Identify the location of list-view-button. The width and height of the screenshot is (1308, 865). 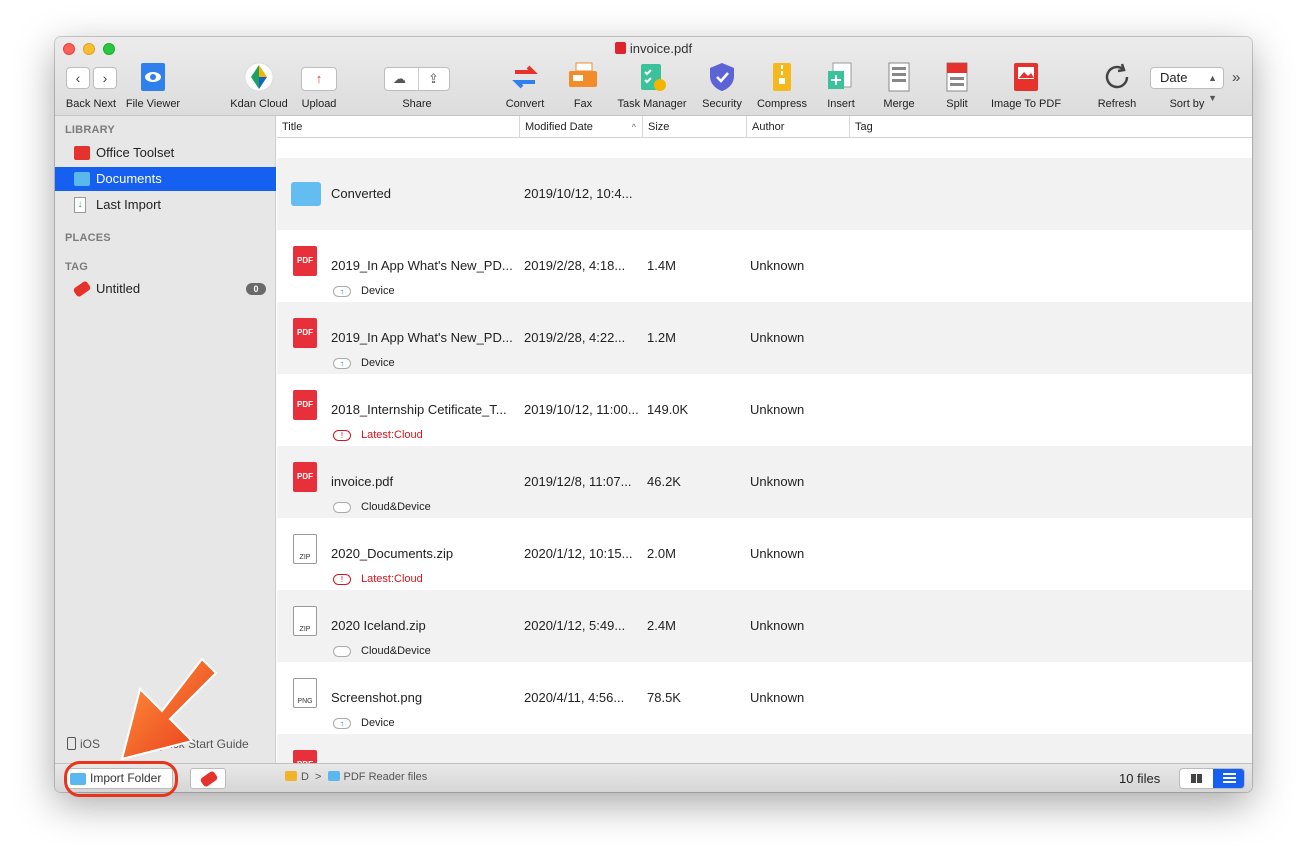
(1228, 778).